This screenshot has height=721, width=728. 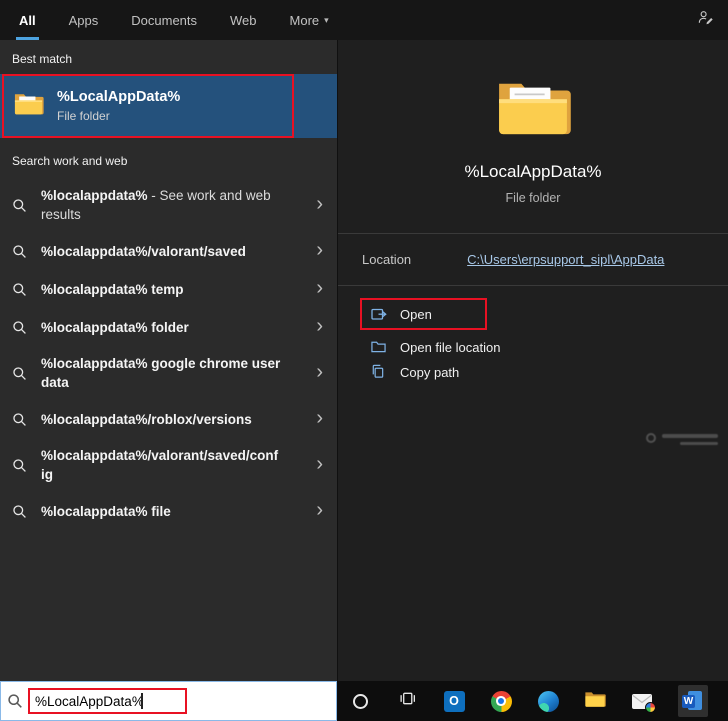 I want to click on open-file-location-button: Open file location, so click(x=533, y=342).